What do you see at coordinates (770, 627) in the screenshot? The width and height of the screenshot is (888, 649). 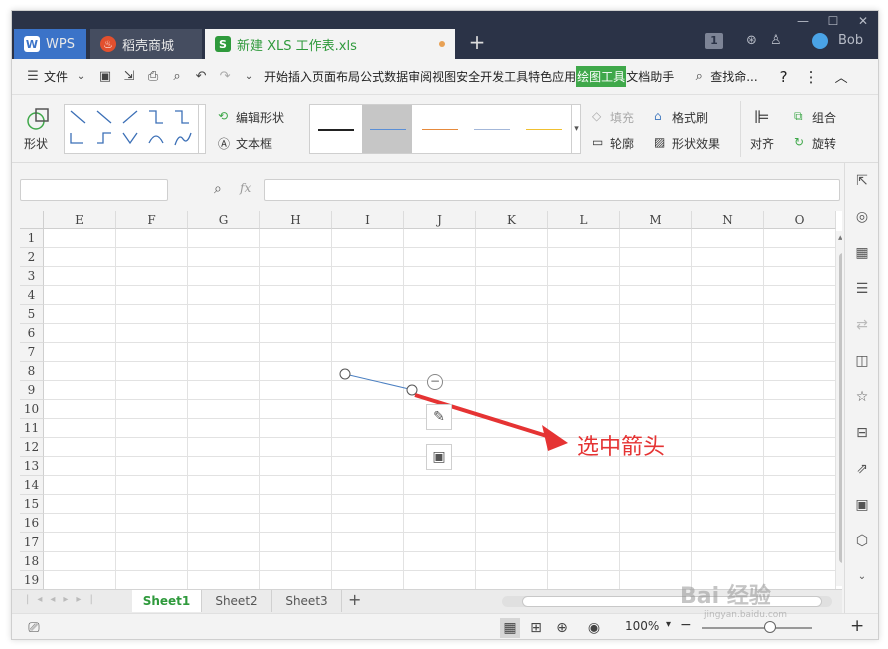 I see `zoom-slider-knob` at bounding box center [770, 627].